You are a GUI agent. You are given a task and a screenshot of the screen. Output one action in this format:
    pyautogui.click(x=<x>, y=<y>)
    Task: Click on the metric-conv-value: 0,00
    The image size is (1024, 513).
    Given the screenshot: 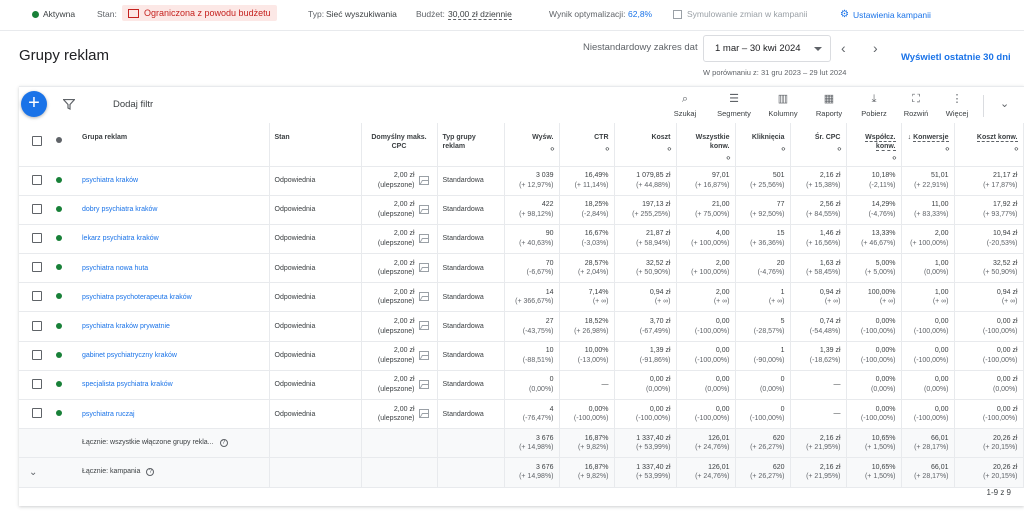 What is the action you would take?
    pyautogui.click(x=941, y=351)
    